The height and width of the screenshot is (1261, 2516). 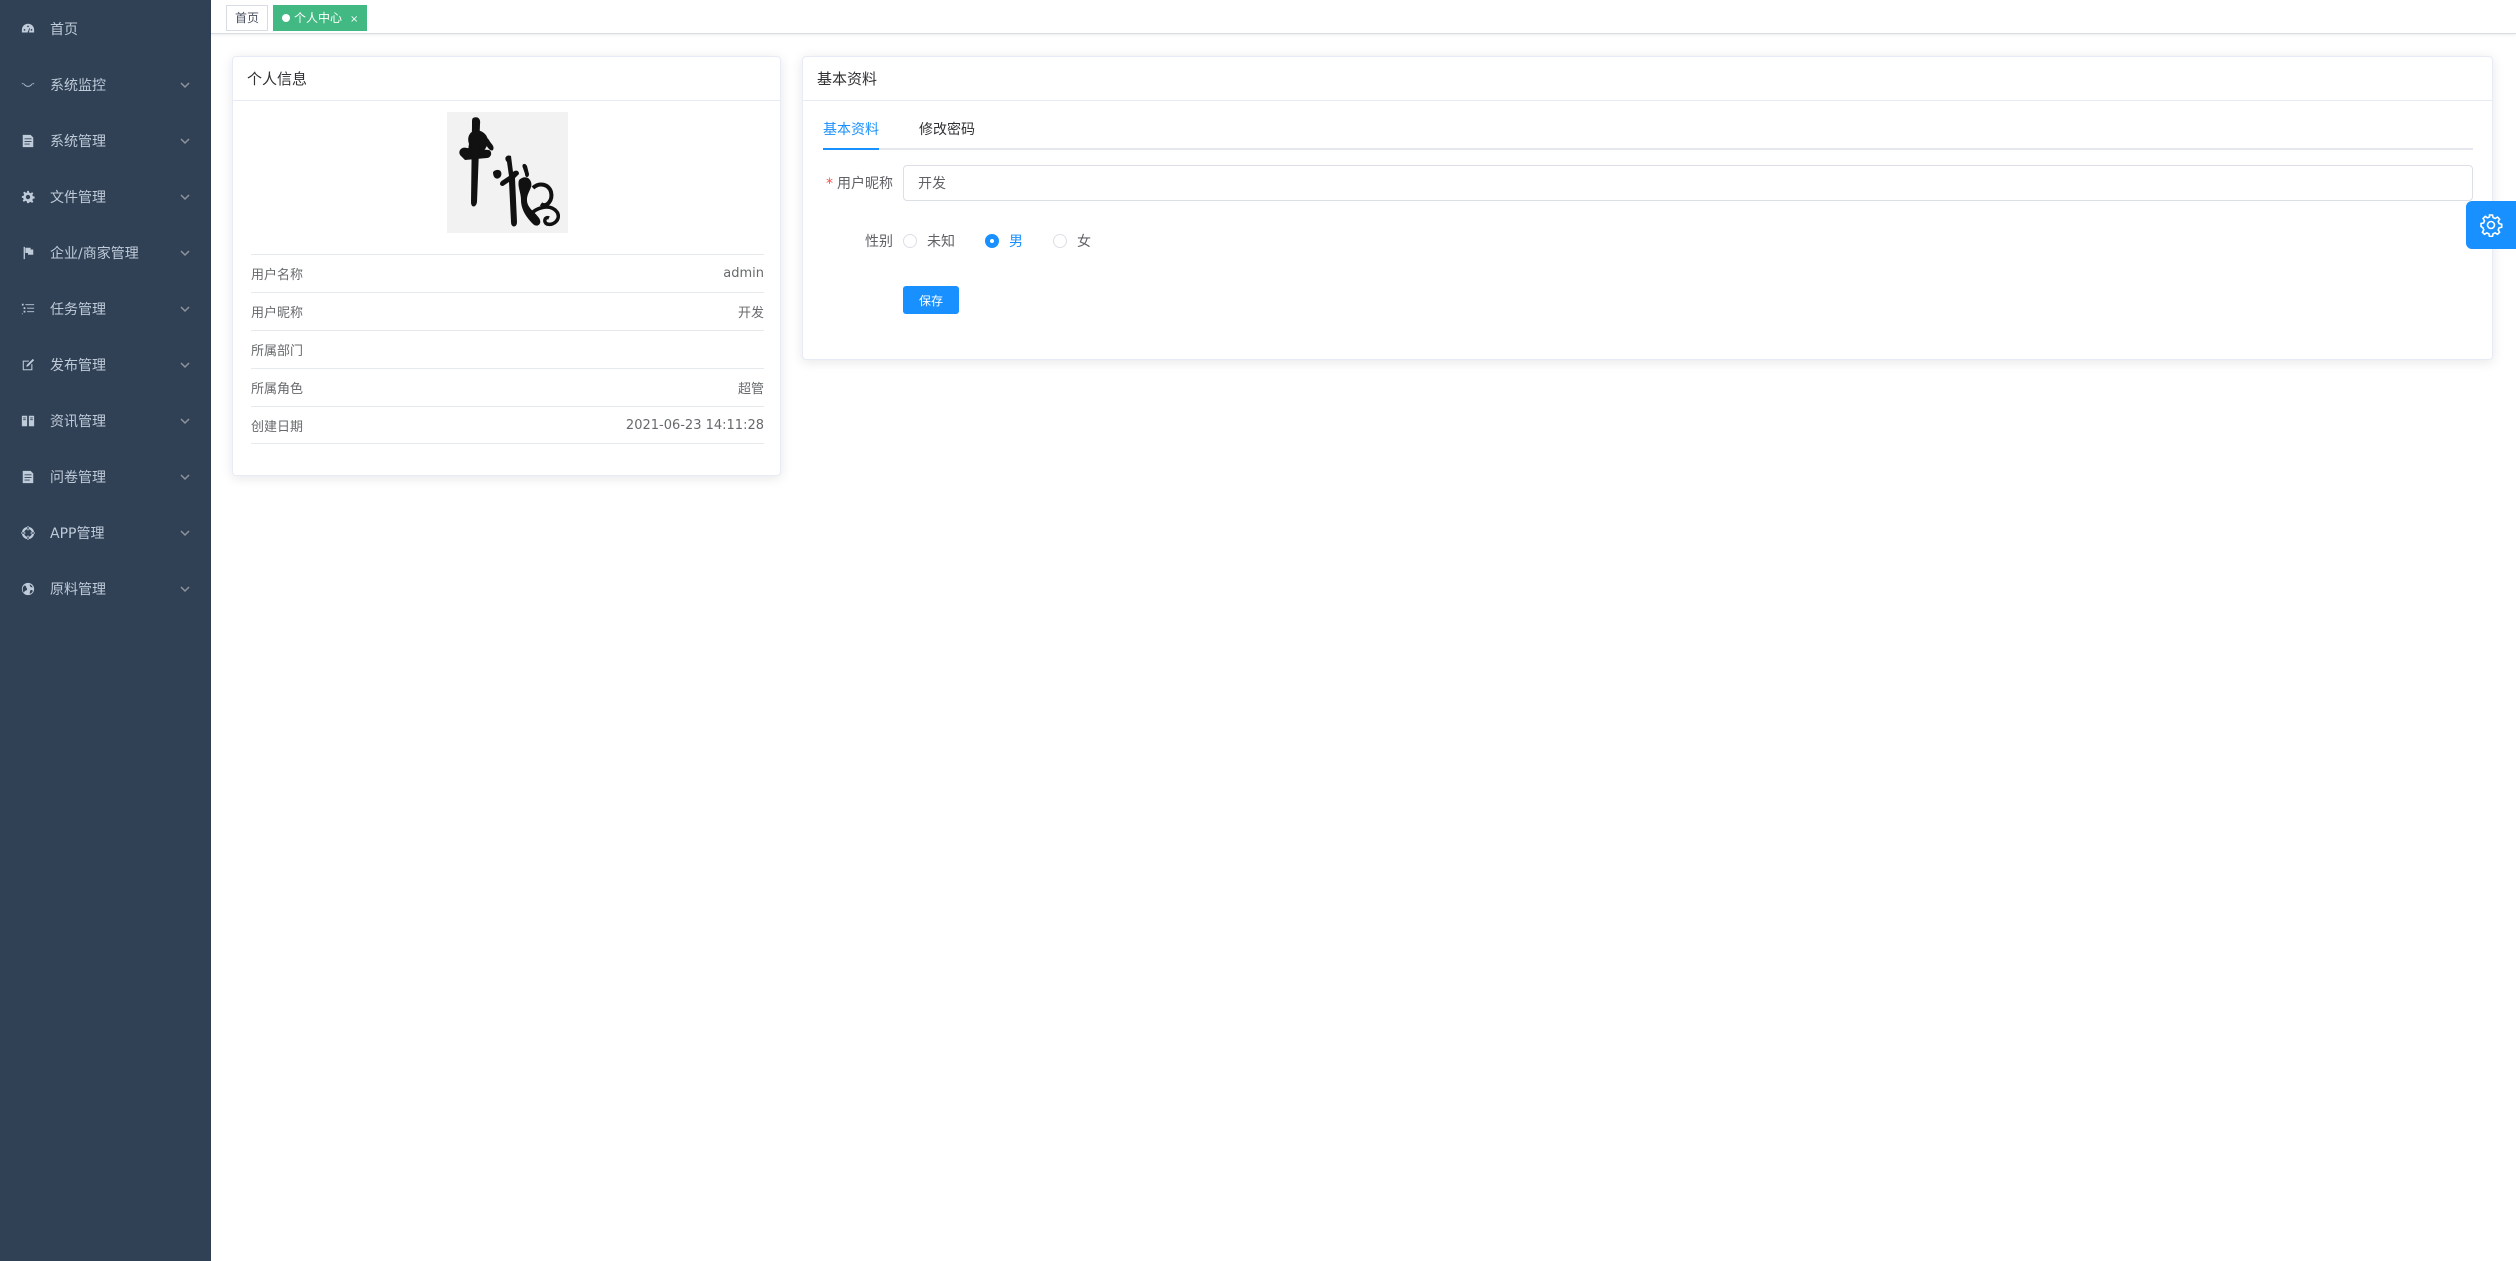 What do you see at coordinates (28, 253) in the screenshot?
I see `flag-icon` at bounding box center [28, 253].